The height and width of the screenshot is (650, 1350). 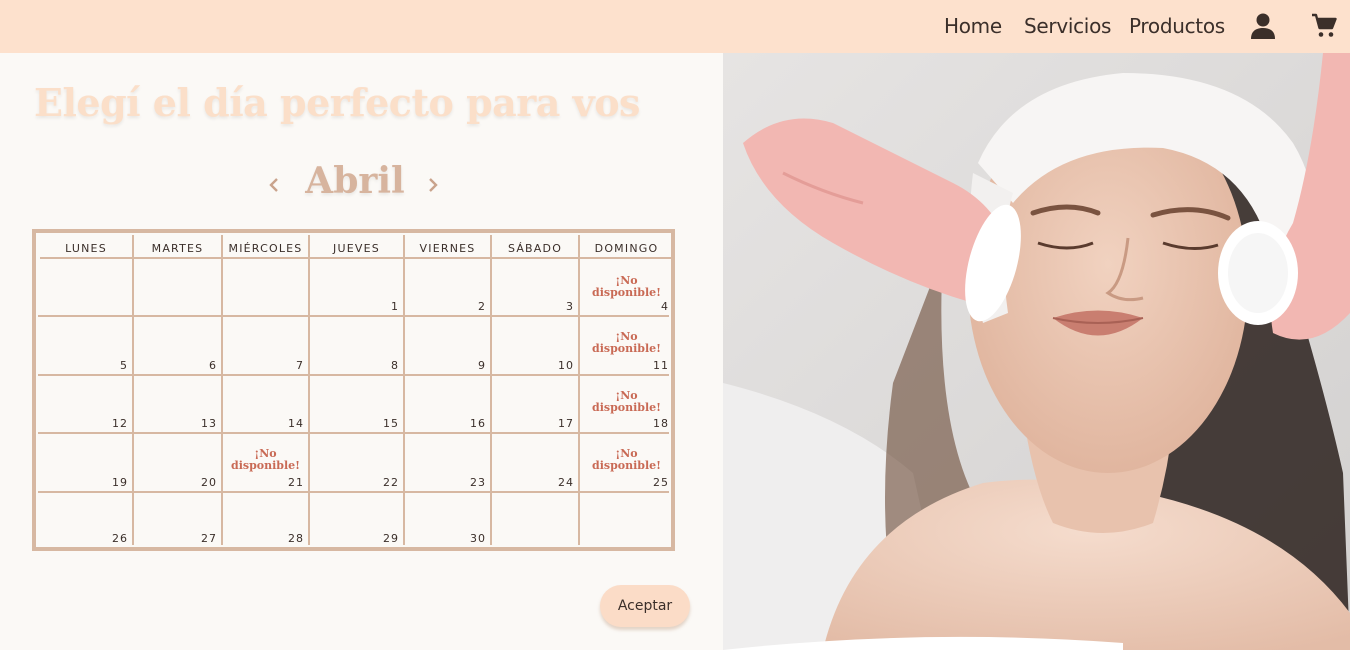 I want to click on weekday-header: SÁBADO, so click(x=535, y=249).